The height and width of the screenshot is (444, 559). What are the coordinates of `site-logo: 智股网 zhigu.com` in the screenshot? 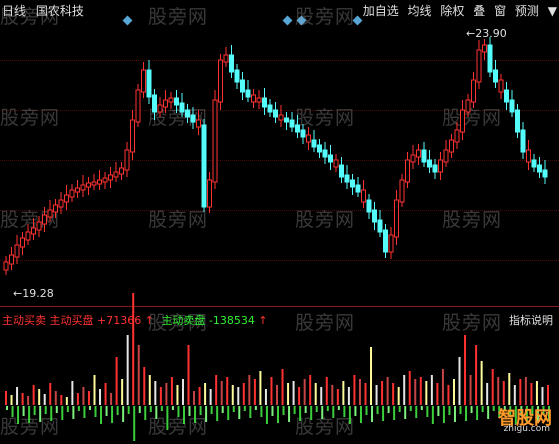 It's located at (507, 421).